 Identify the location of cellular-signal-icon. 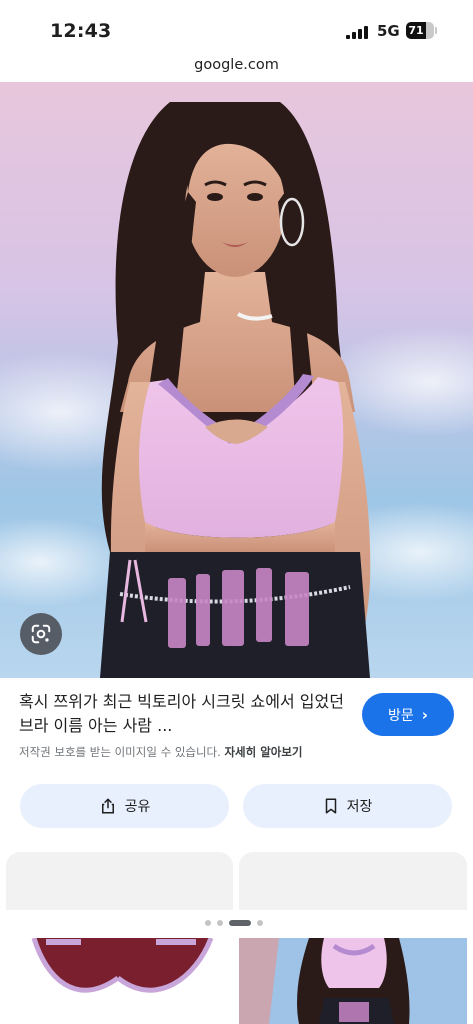
(358, 32).